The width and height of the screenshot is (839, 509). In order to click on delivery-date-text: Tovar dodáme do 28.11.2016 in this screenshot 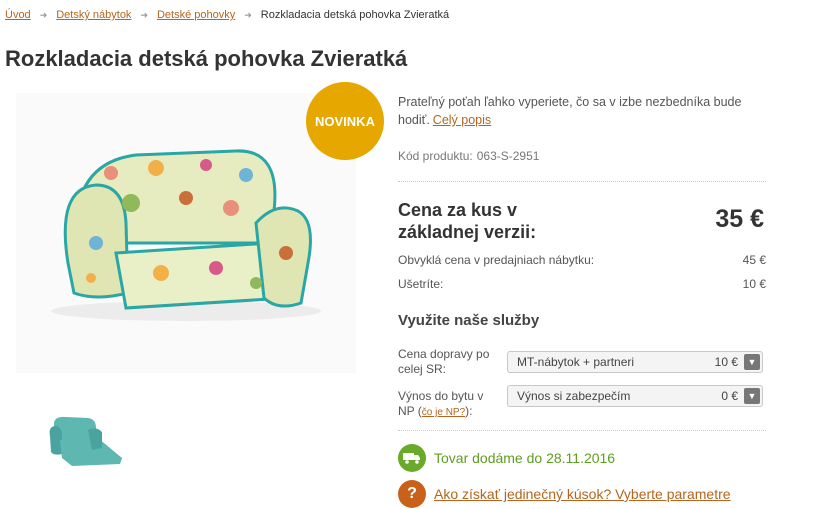, I will do `click(525, 458)`.